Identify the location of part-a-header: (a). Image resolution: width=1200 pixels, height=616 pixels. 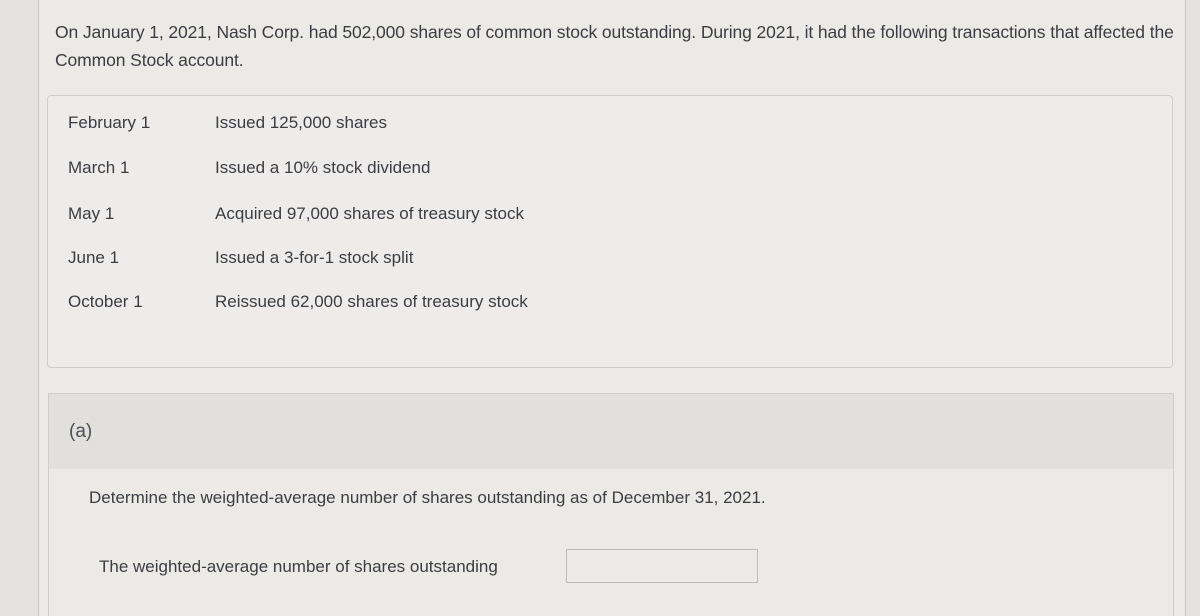
(611, 431).